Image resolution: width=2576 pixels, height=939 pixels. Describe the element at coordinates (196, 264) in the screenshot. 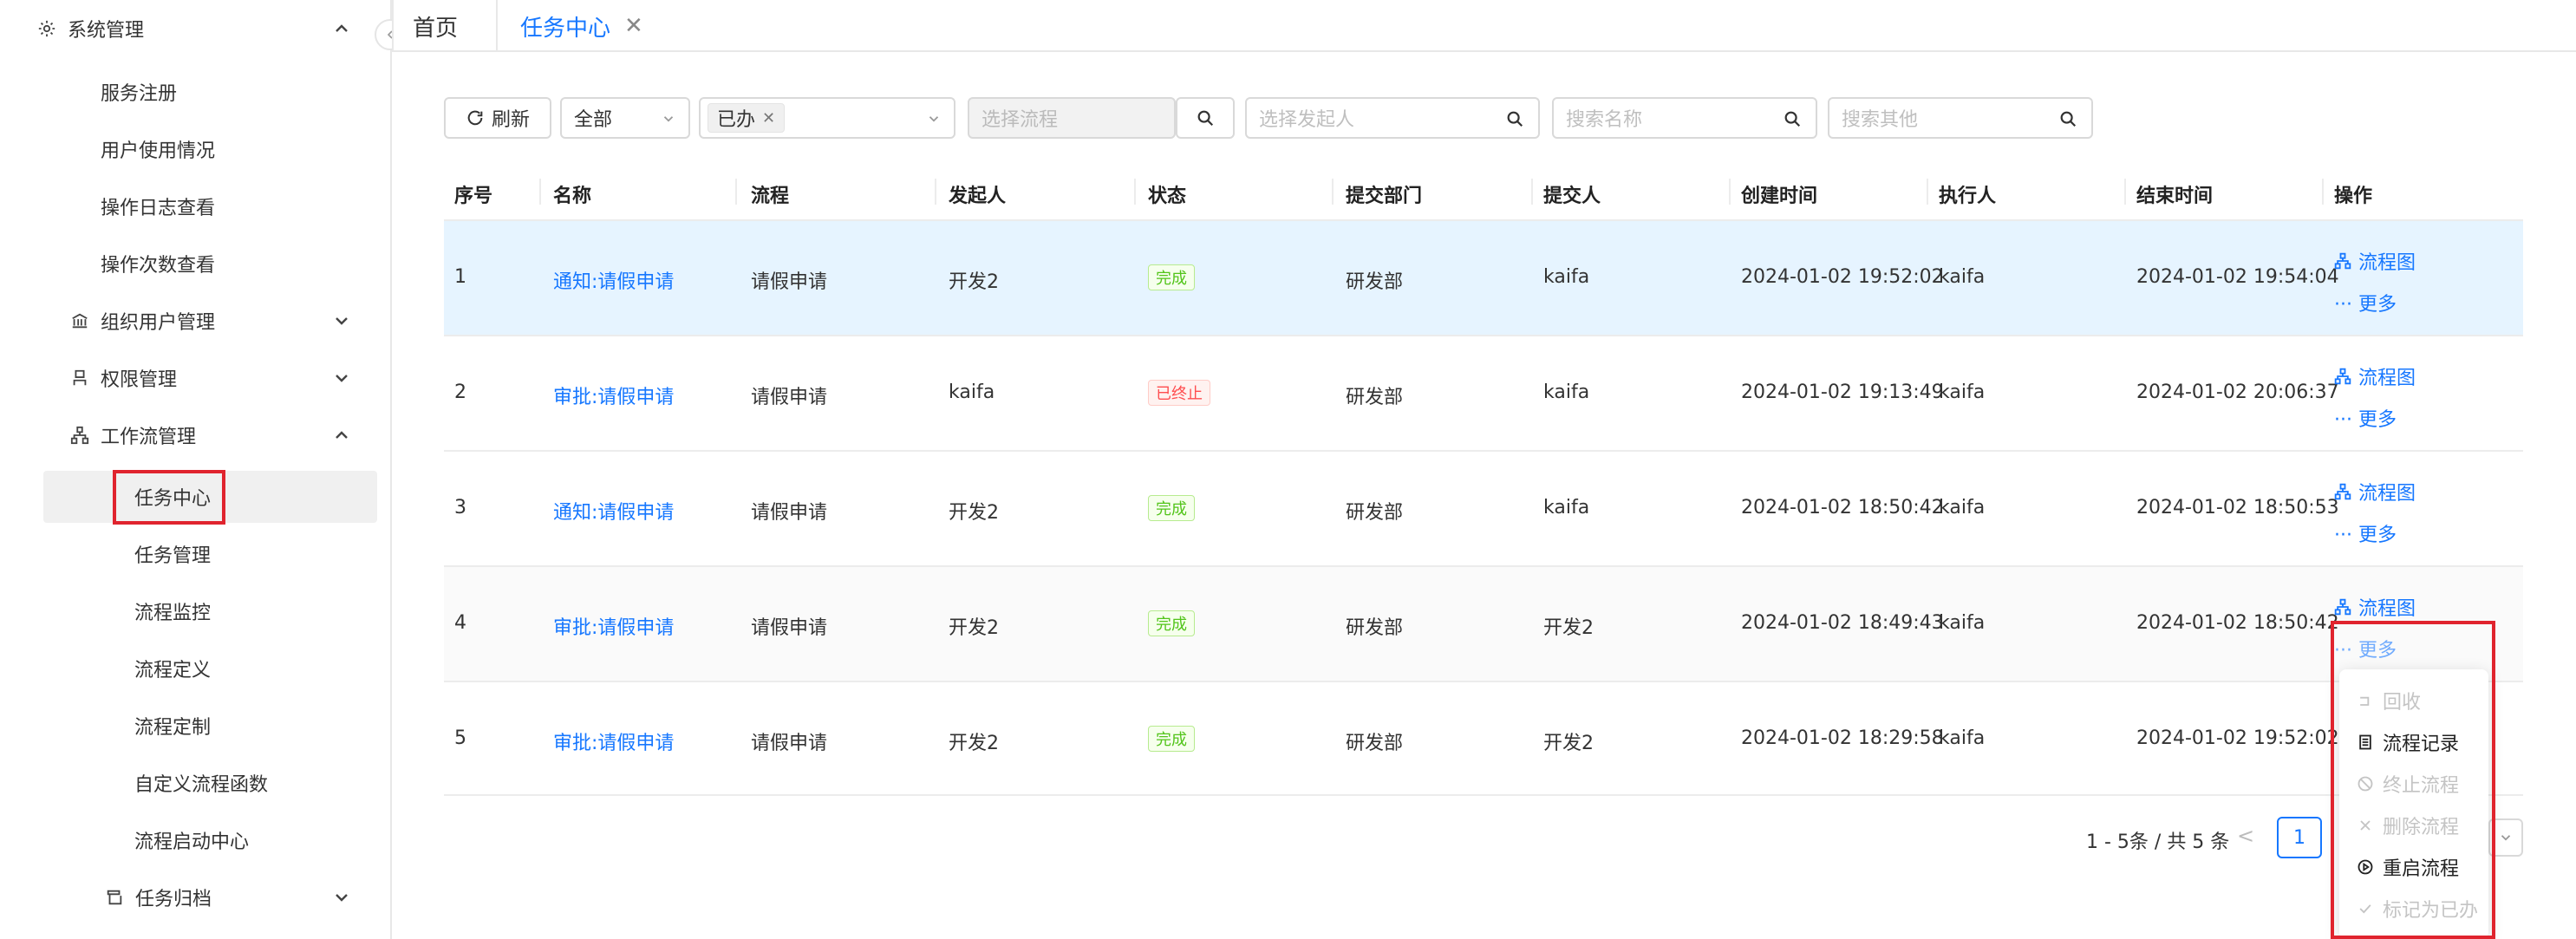

I see `sidebar-item-operation-count: 操作次数查看` at that location.